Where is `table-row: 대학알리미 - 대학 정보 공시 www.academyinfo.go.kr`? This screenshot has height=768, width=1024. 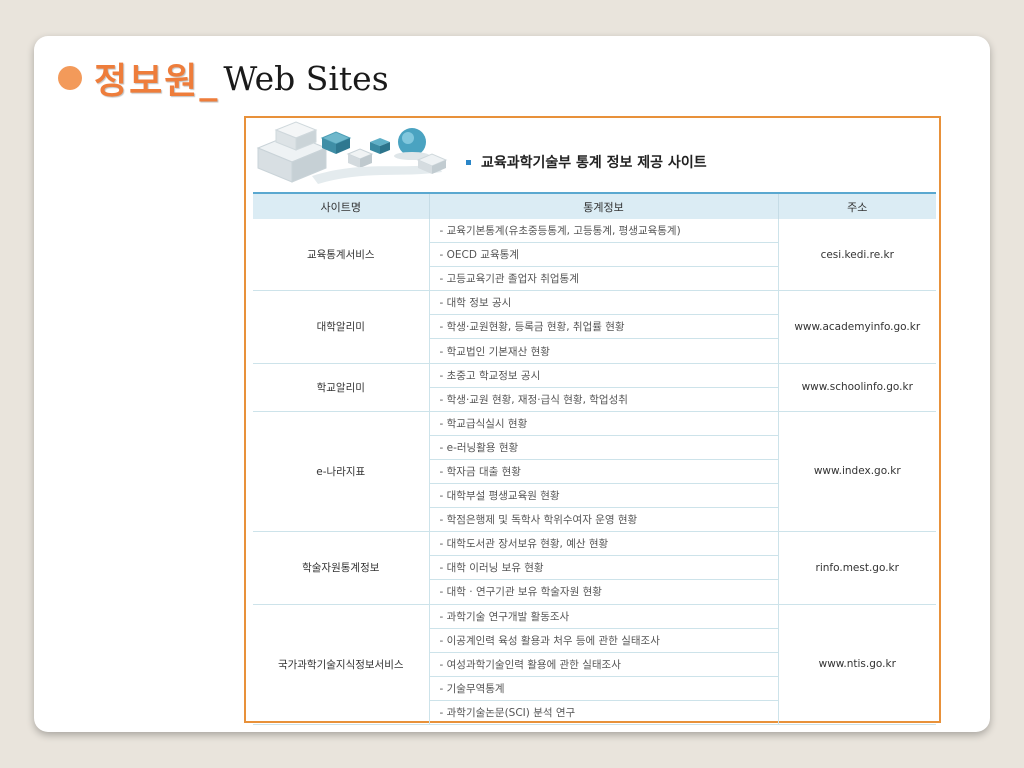 table-row: 대학알리미 - 대학 정보 공시 www.academyinfo.go.kr is located at coordinates (594, 327).